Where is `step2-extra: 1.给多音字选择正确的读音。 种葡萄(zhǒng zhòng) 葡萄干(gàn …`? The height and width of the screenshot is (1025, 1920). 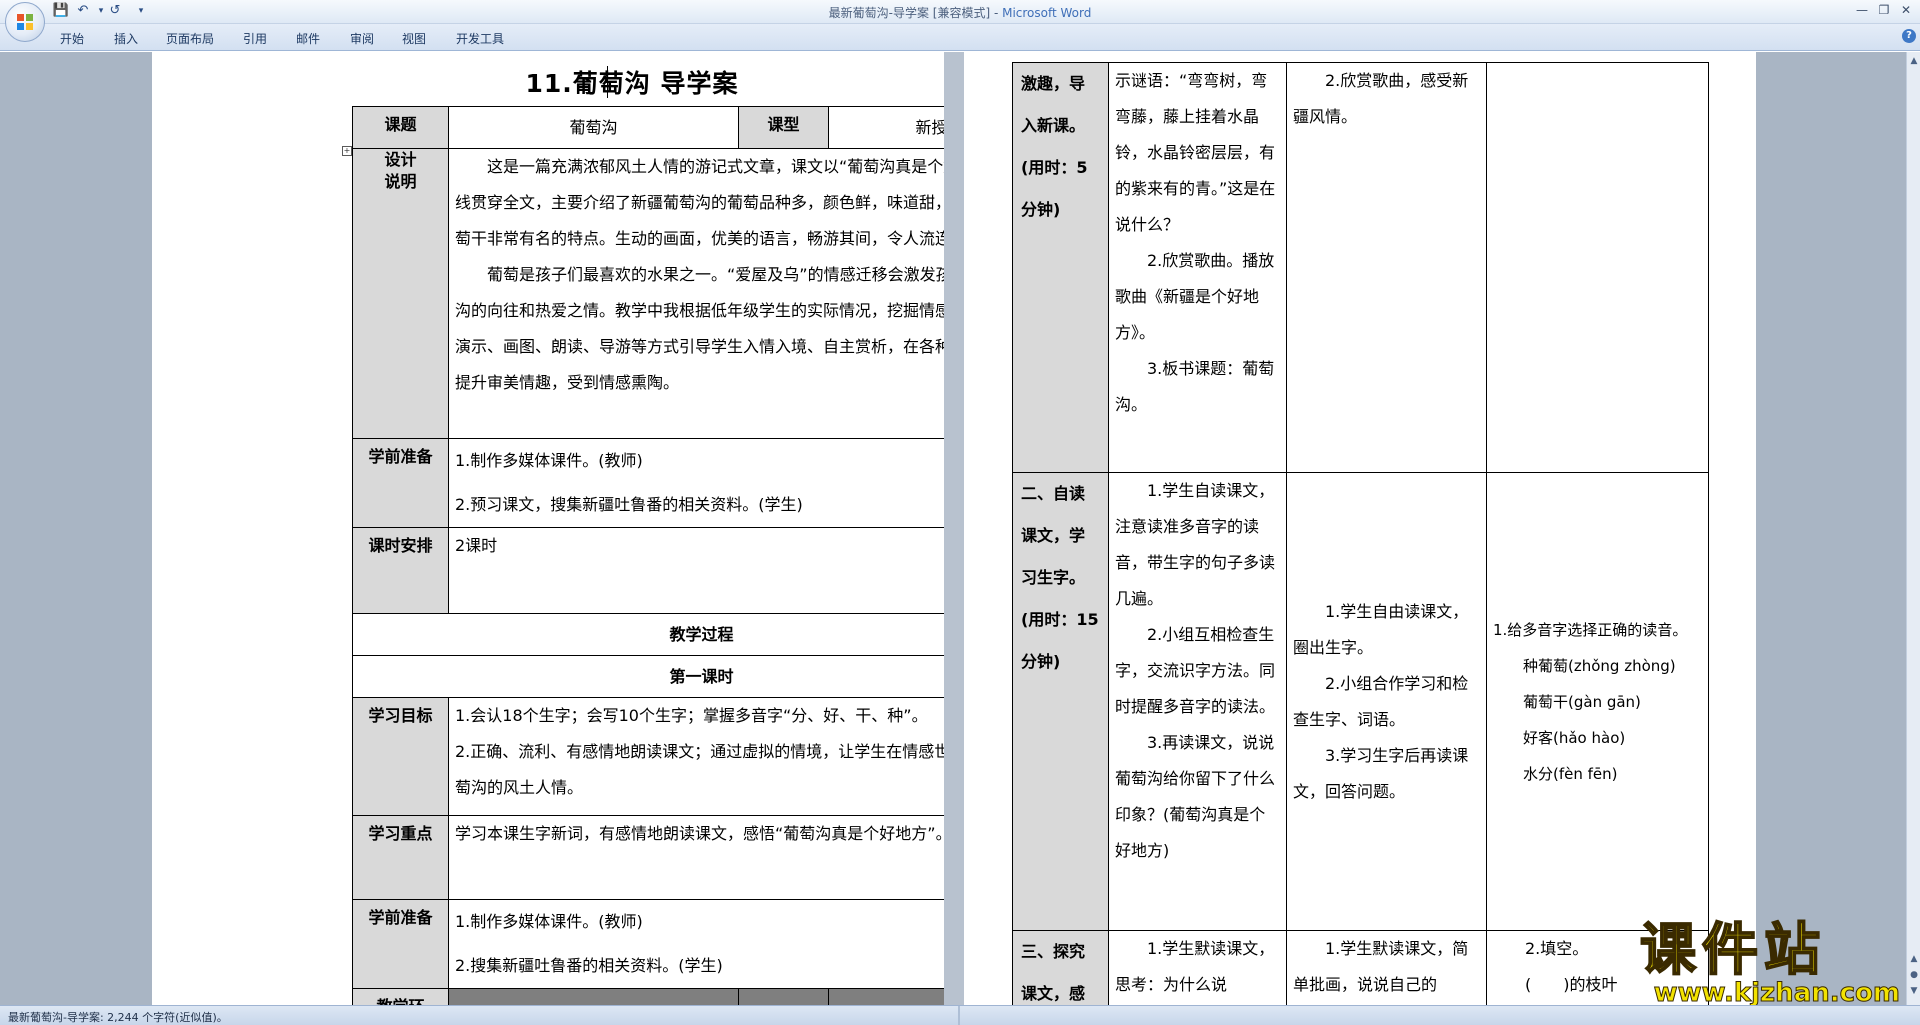
step2-extra: 1.给多音字选择正确的读音。 种葡萄(zhǒng zhòng) 葡萄干(gàn … is located at coordinates (1597, 701).